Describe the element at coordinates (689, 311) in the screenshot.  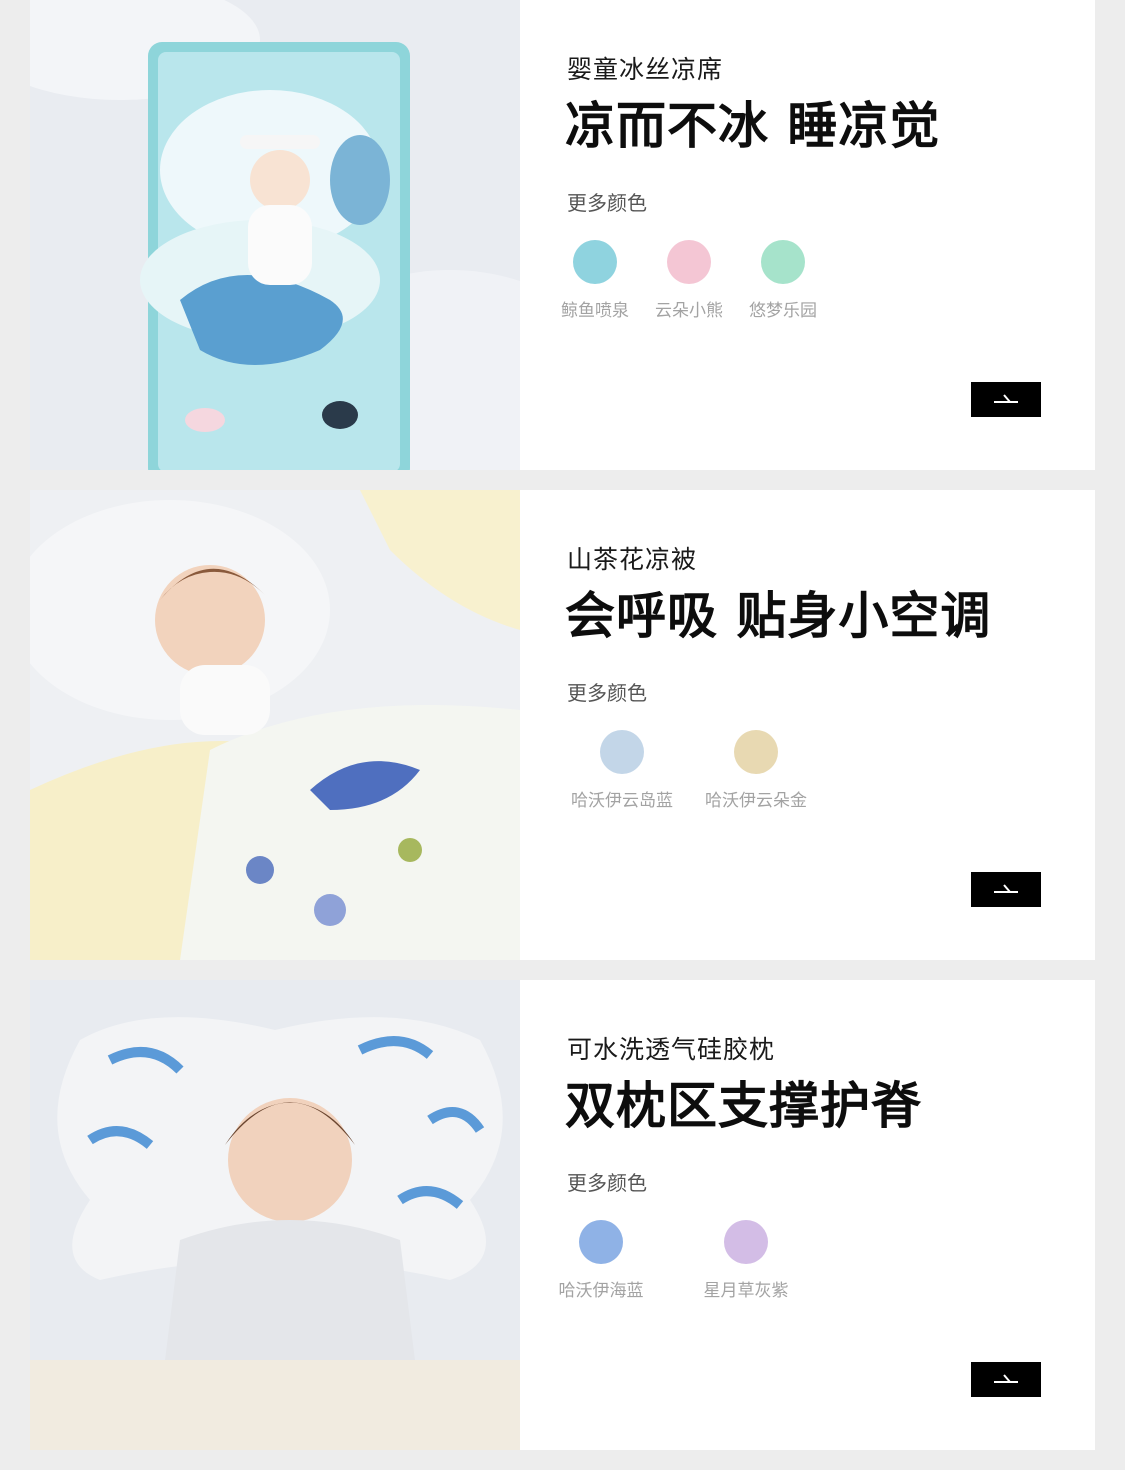
I see `swatch-label: 云朵小熊` at that location.